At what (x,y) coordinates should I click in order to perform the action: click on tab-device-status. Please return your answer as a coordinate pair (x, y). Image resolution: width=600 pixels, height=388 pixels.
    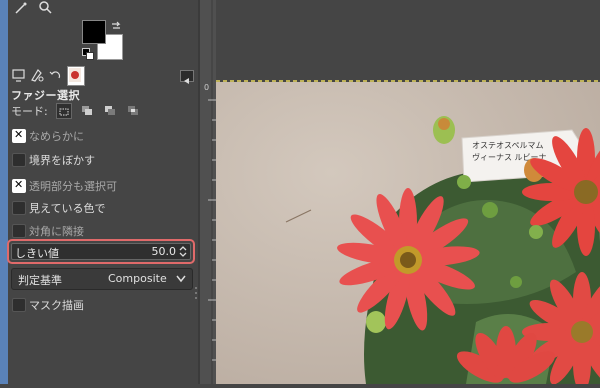
    Looking at the image, I should click on (37, 75).